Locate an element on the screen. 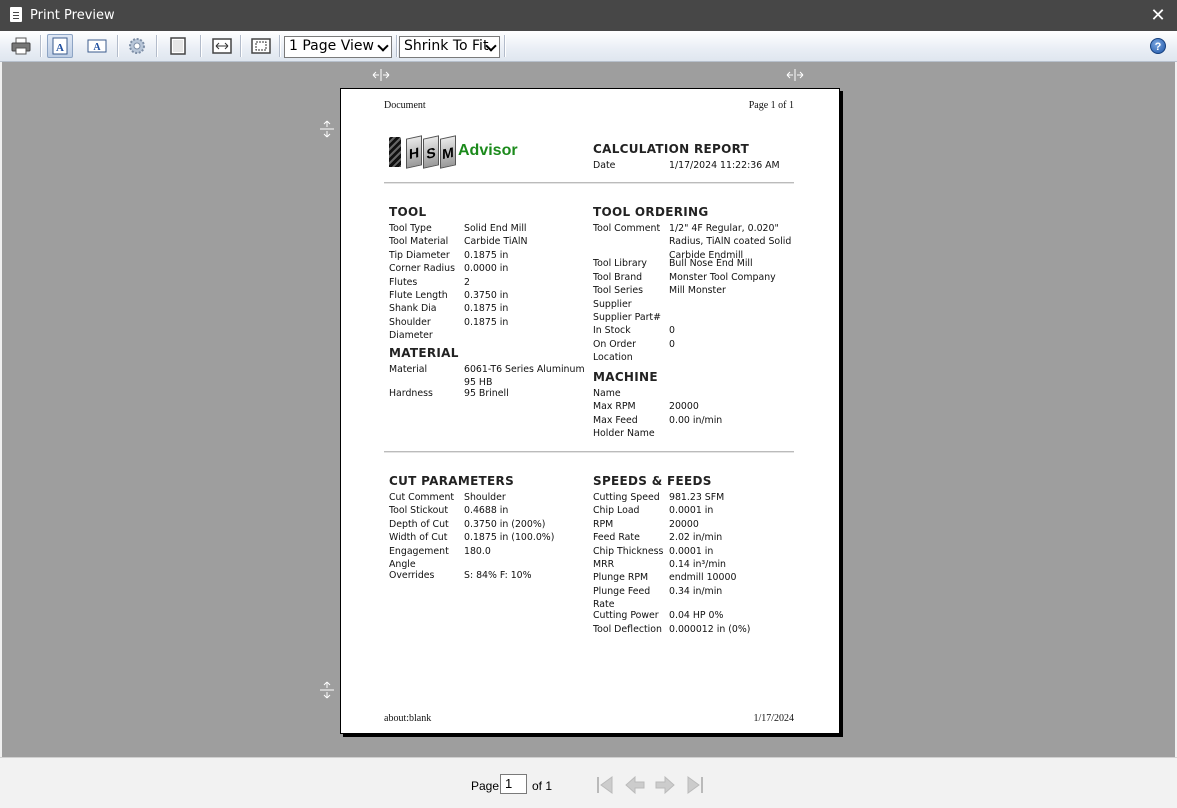 Image resolution: width=1177 pixels, height=808 pixels. tool-ordering-label: Tool Comment is located at coordinates (627, 228).